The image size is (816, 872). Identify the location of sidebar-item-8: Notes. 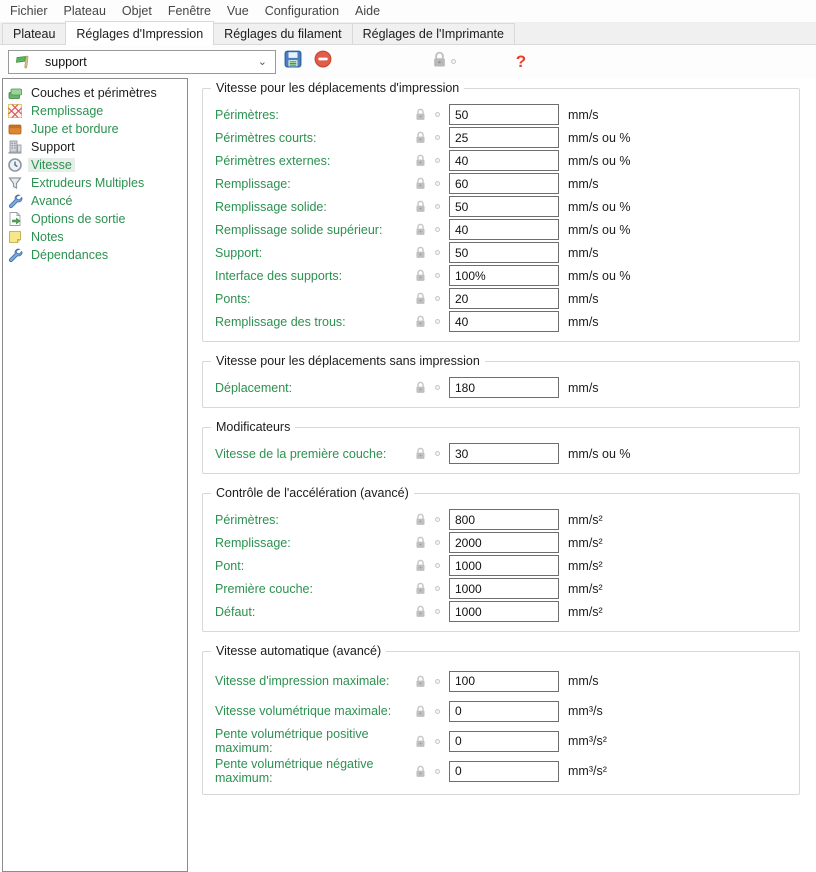
(95, 237).